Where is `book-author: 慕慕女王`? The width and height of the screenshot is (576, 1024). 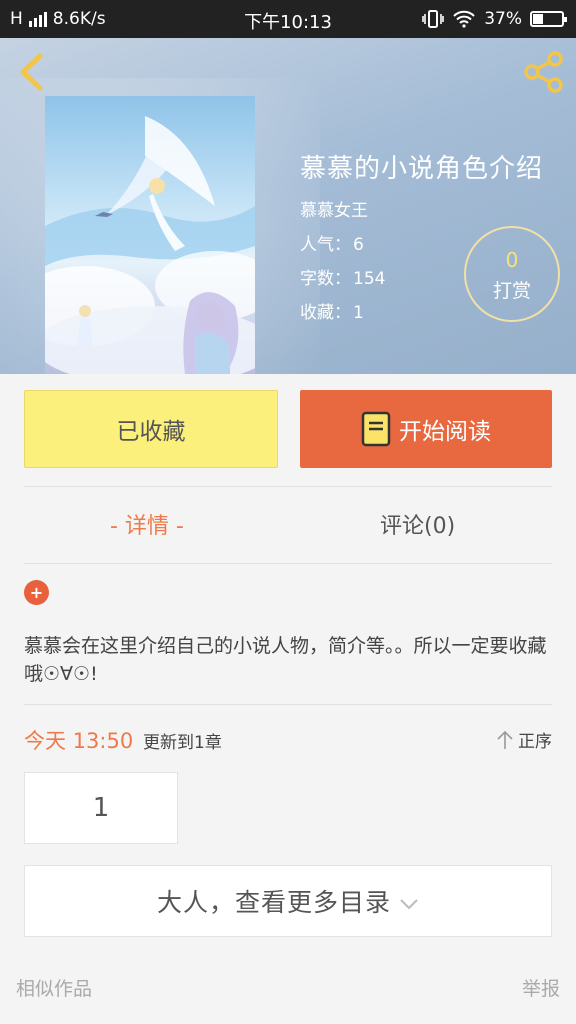
book-author: 慕慕女王 is located at coordinates (334, 208).